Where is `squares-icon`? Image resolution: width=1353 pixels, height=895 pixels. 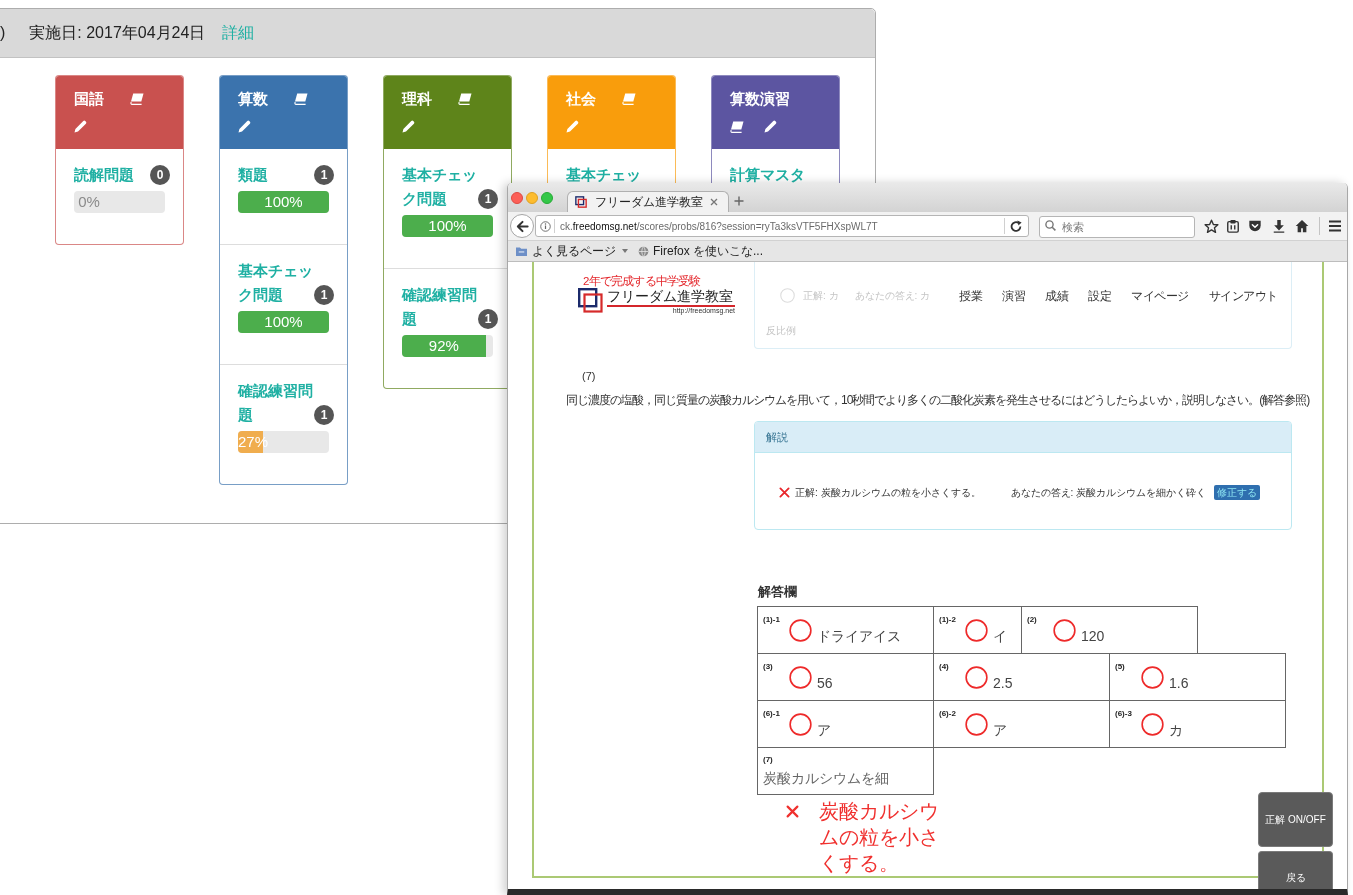
squares-icon is located at coordinates (581, 202).